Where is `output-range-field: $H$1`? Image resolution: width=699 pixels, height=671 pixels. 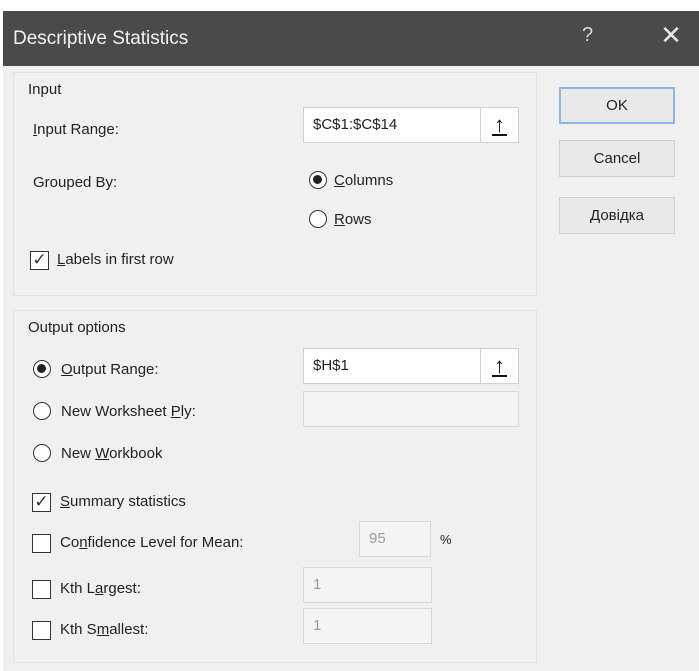
output-range-field: $H$1 is located at coordinates (392, 366).